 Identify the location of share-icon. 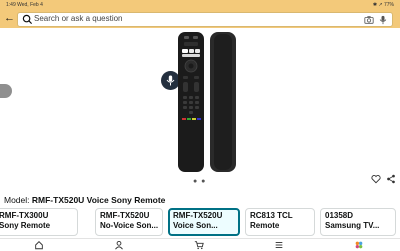
(391, 179).